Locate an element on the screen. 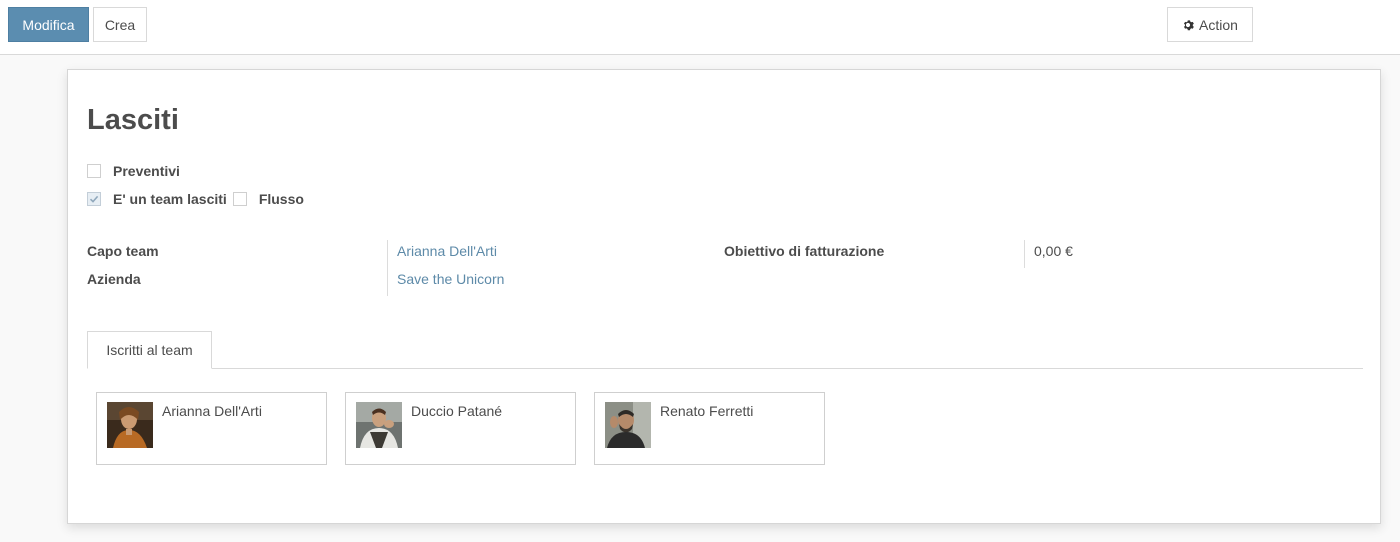 The height and width of the screenshot is (542, 1400). company-label: Azienda is located at coordinates (114, 279).